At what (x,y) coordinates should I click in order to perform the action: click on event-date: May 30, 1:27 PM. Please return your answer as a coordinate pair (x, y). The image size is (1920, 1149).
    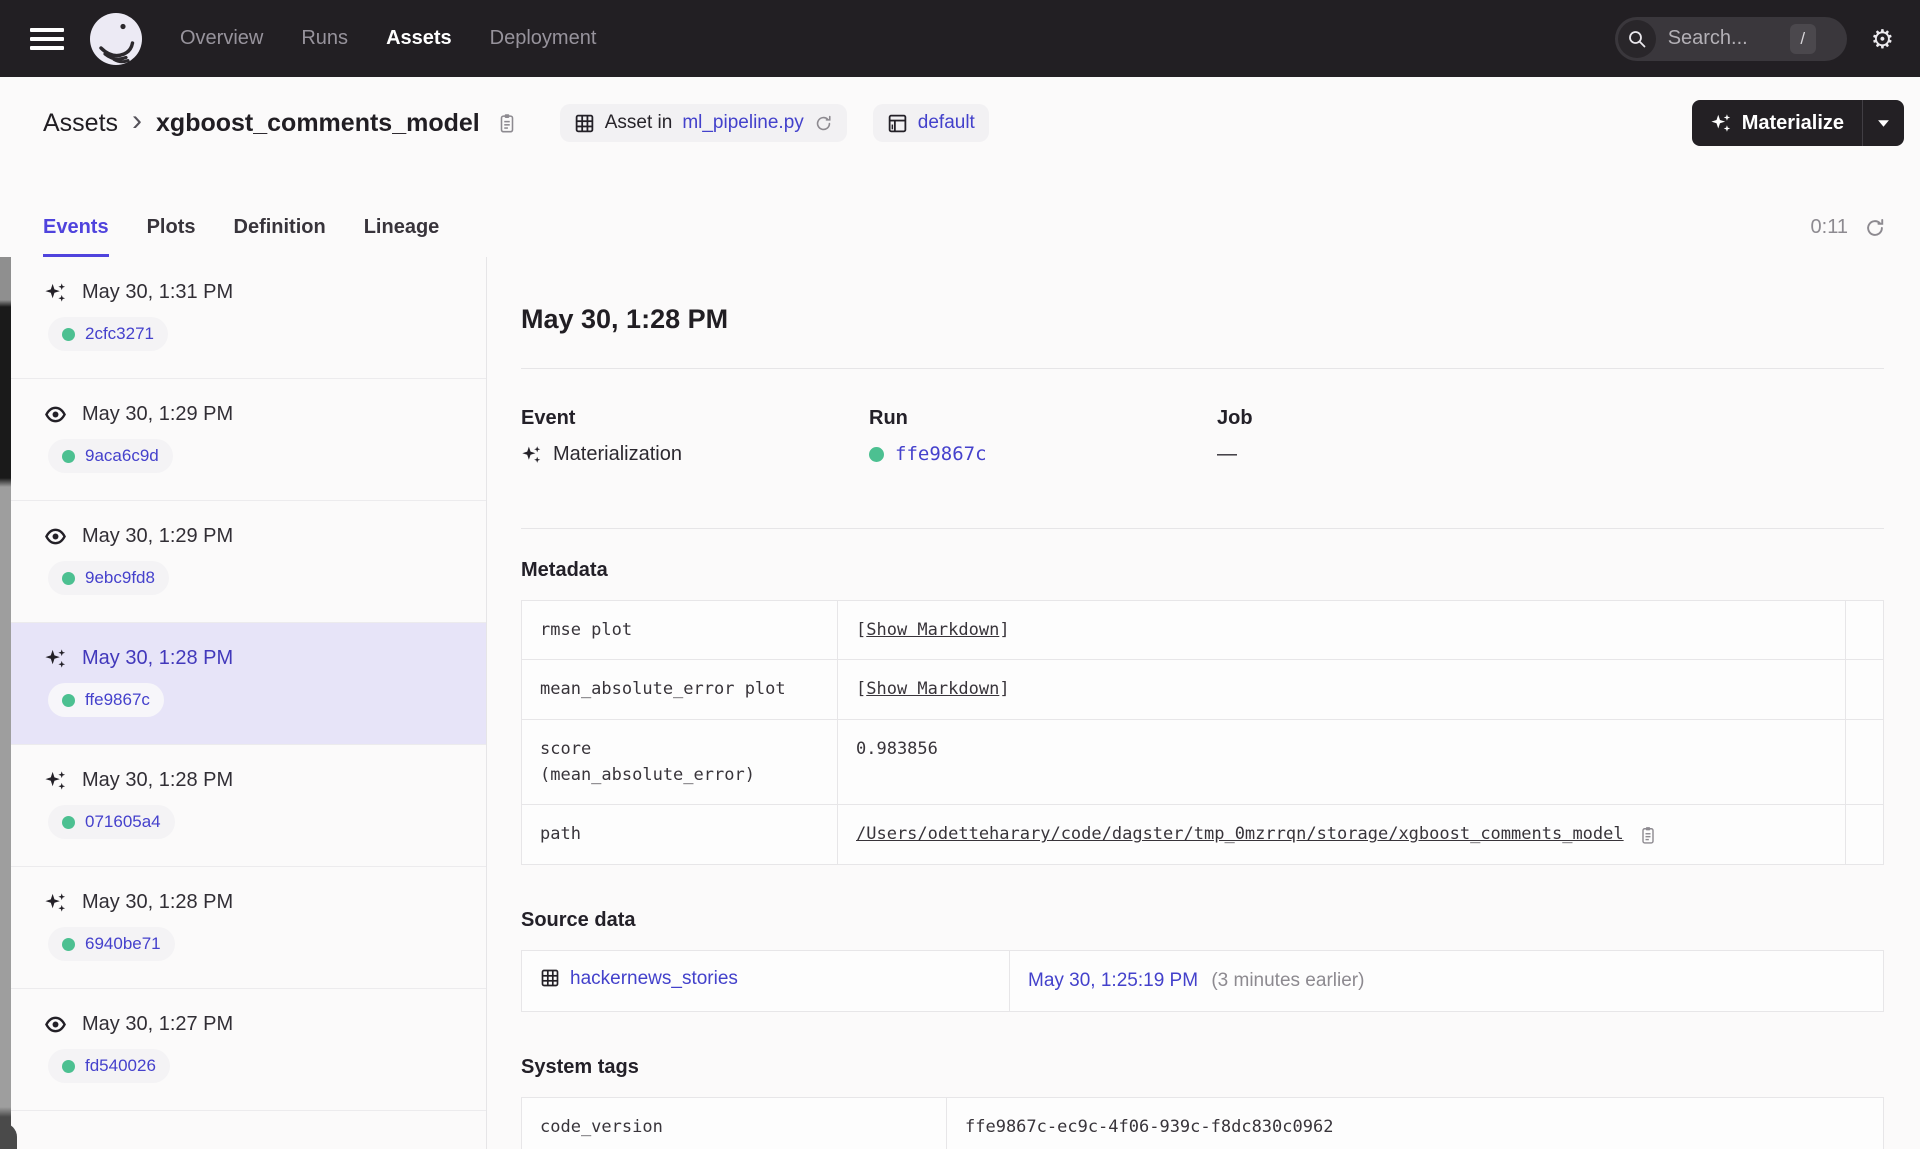
    Looking at the image, I should click on (158, 1024).